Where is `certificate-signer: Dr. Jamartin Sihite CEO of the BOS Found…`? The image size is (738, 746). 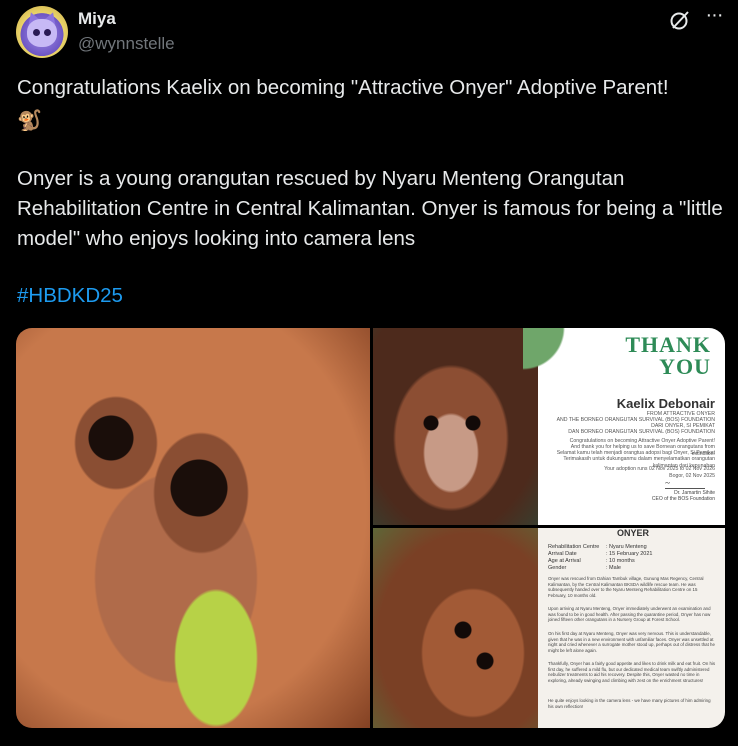 certificate-signer: Dr. Jamartin Sihite CEO of the BOS Found… is located at coordinates (674, 496).